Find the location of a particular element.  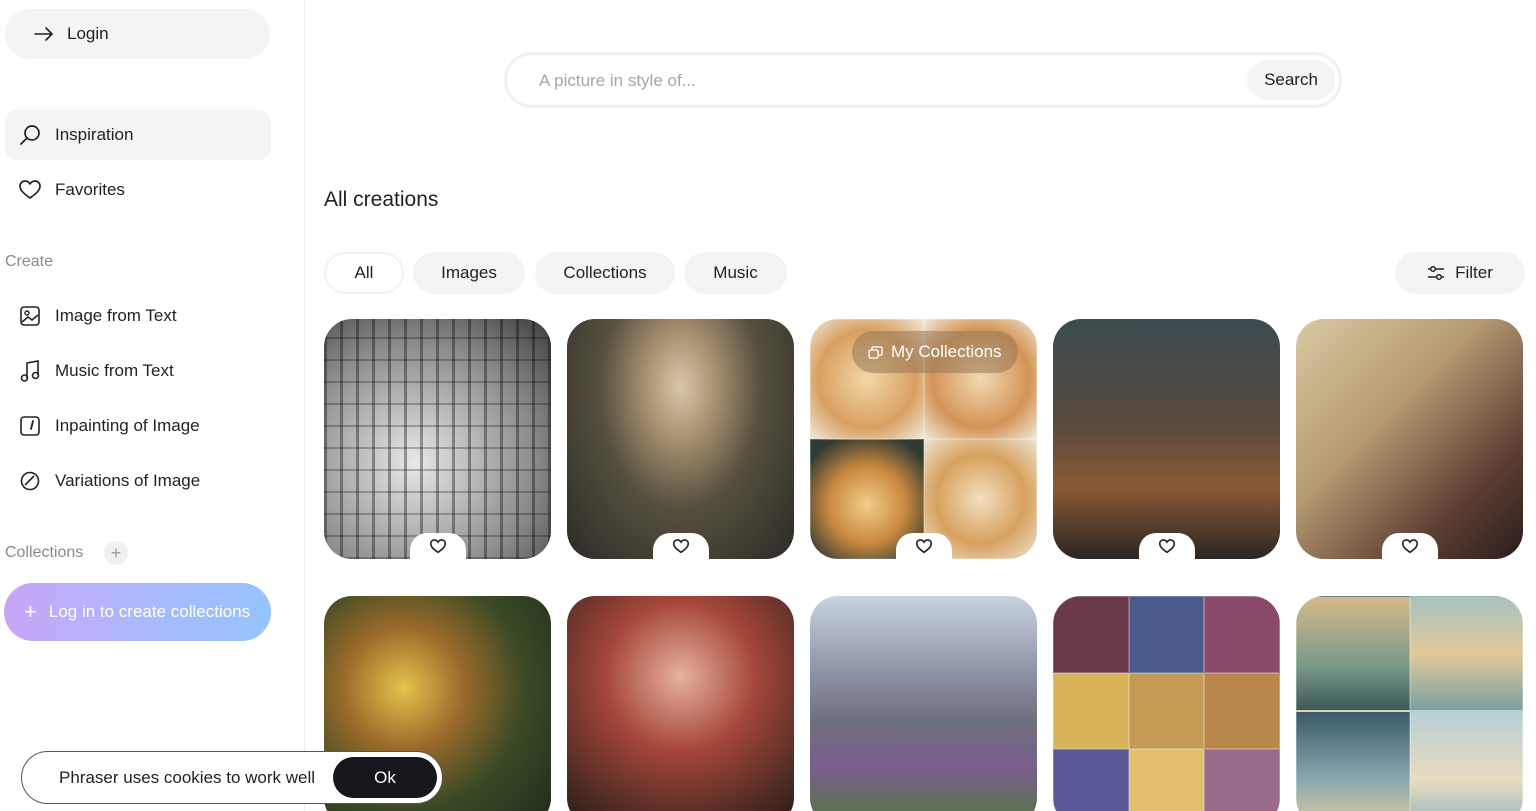

sidebar-item-inpainting: Inpainting of Image is located at coordinates (138, 426).